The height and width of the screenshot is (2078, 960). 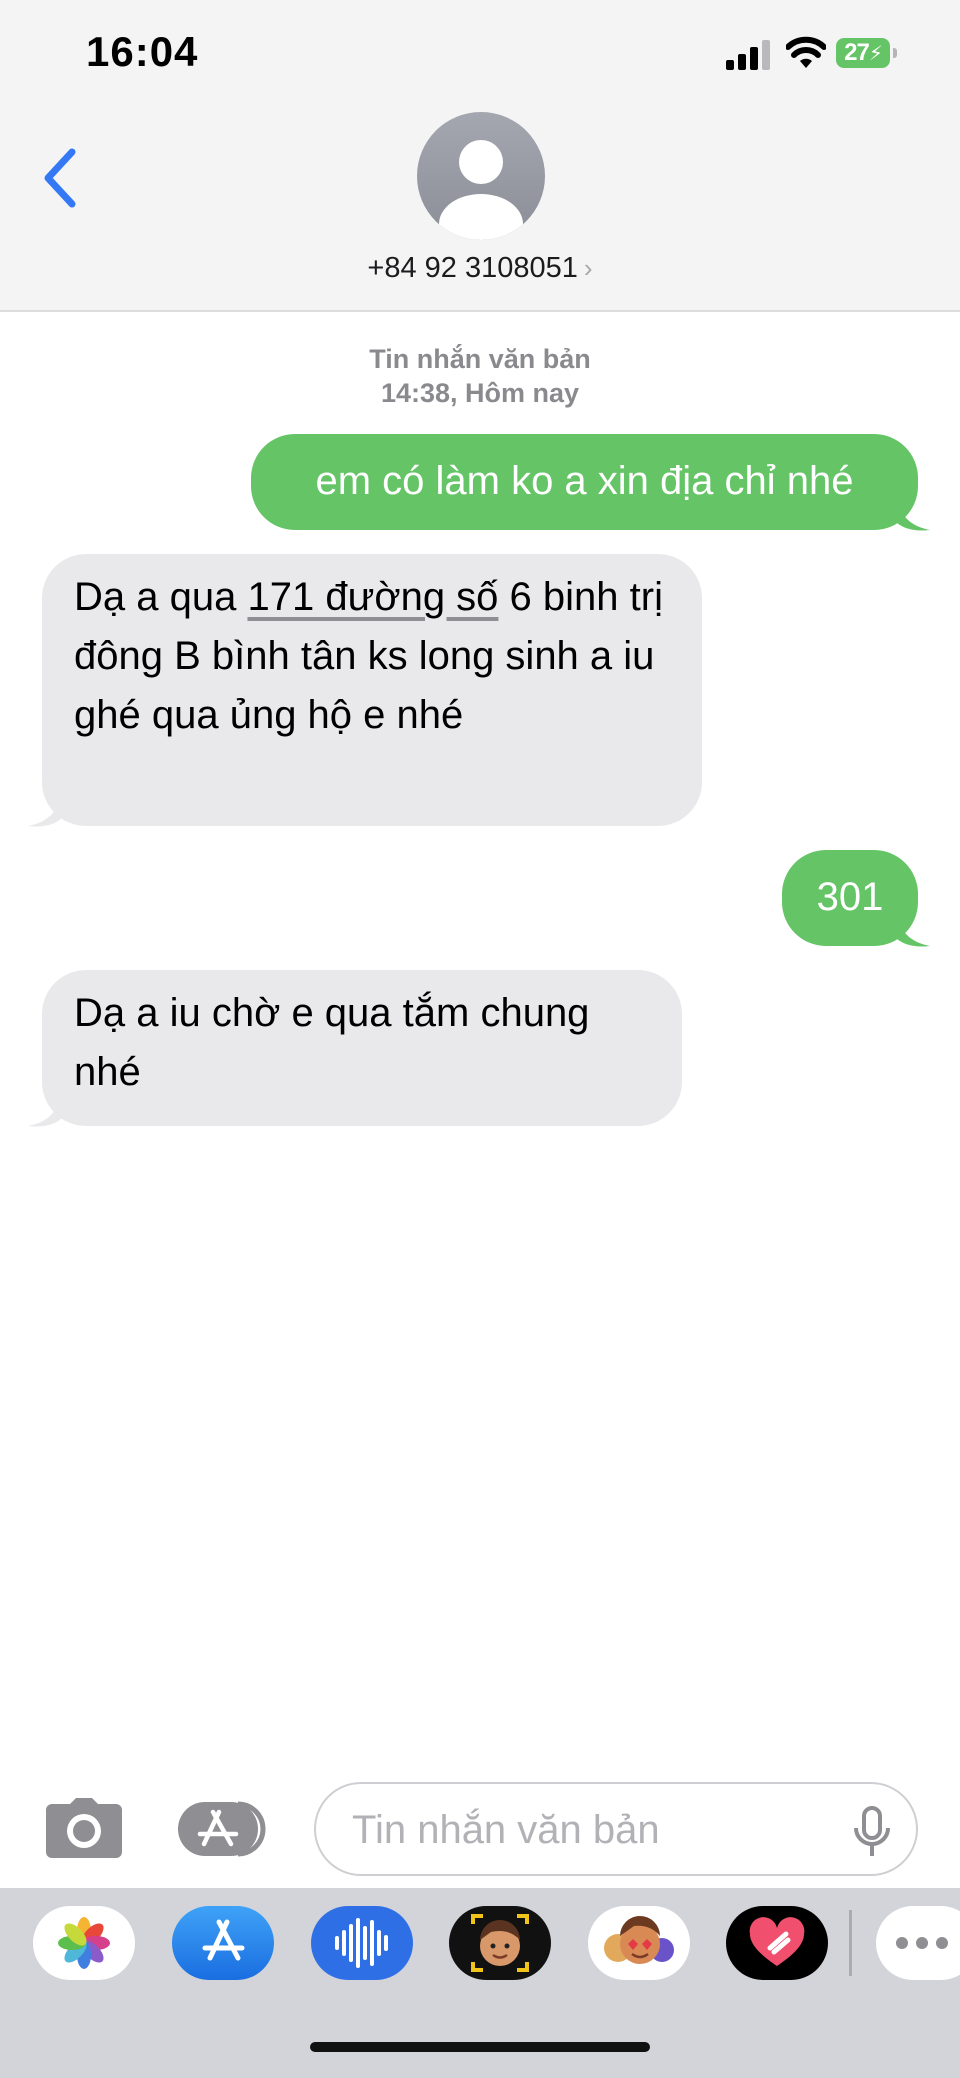 I want to click on message-input, so click(x=592, y=1830).